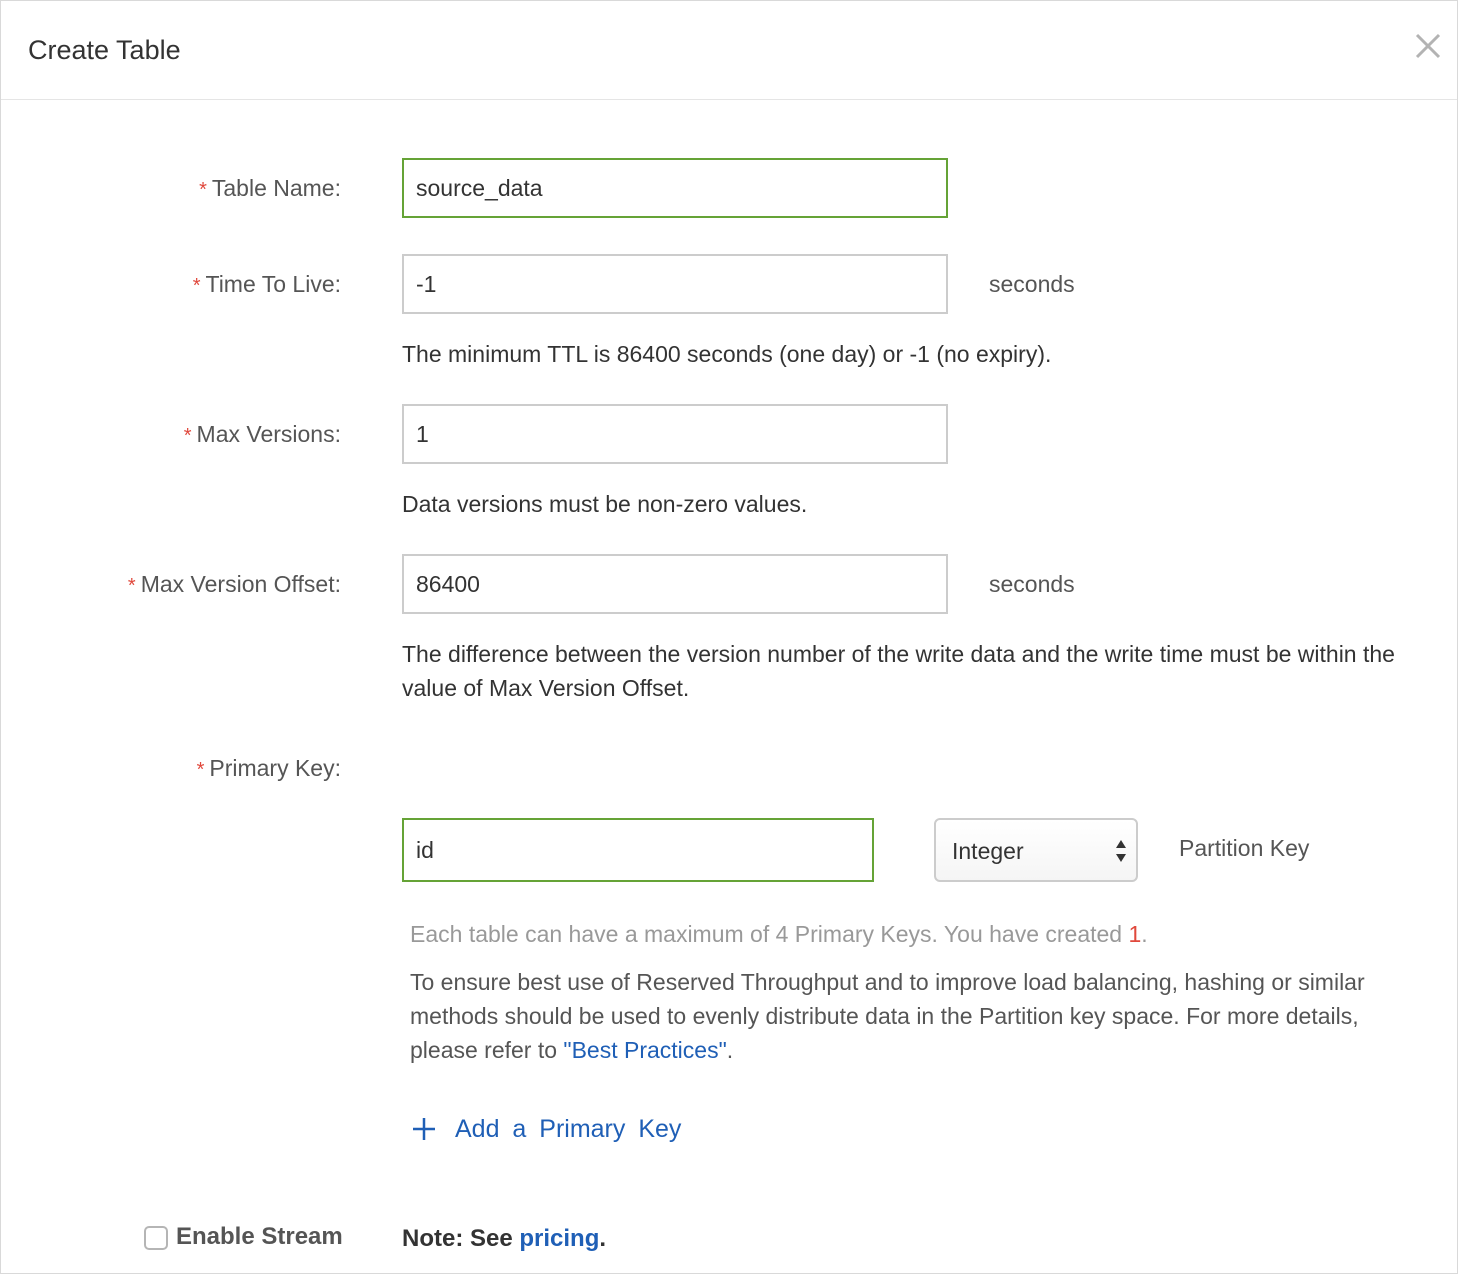 The width and height of the screenshot is (1458, 1274). I want to click on primary-key-type-select: Integer, so click(1036, 850).